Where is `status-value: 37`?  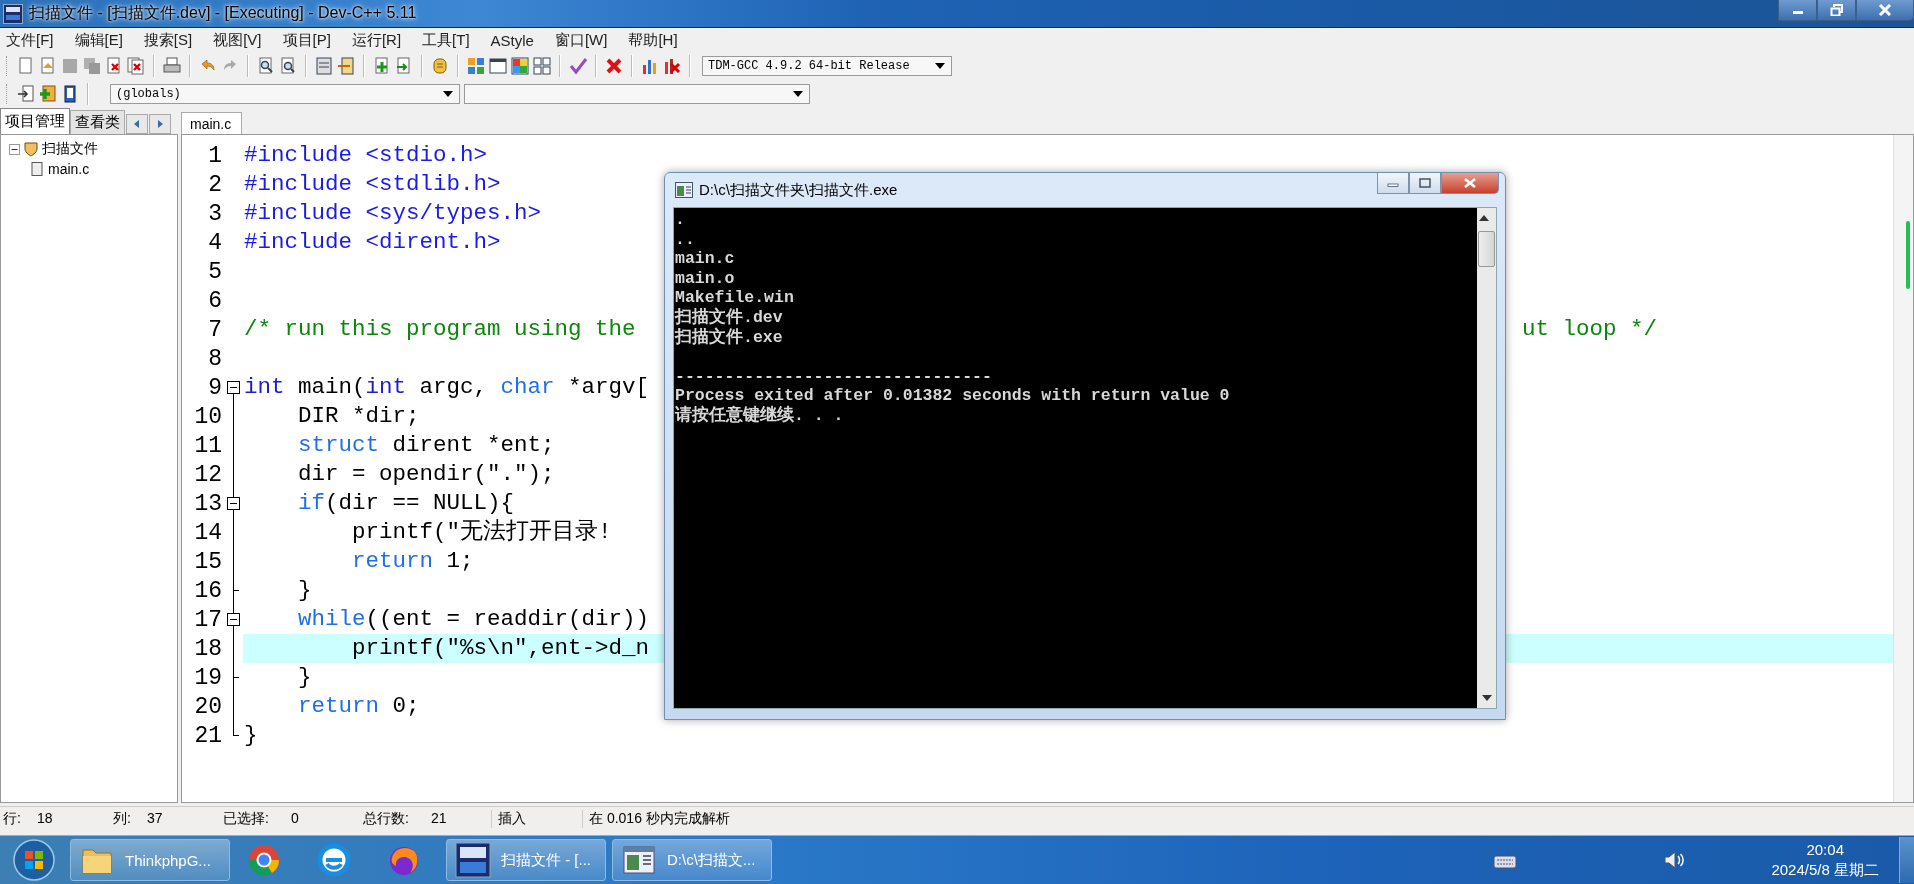
status-value: 37 is located at coordinates (155, 819).